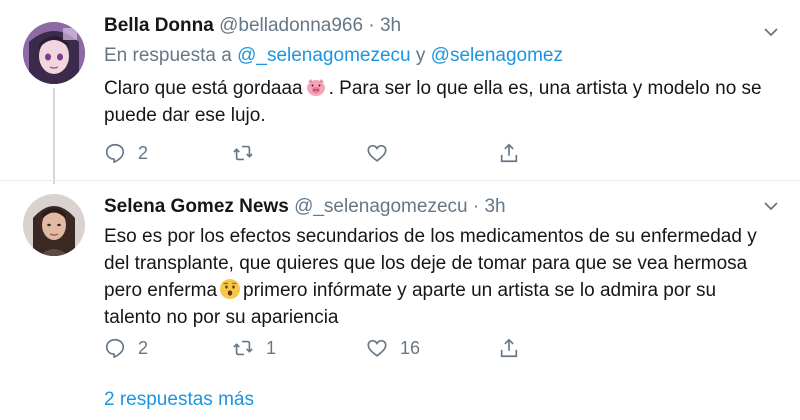  What do you see at coordinates (179, 400) in the screenshot?
I see `more-replies-link: 2 respuestas más` at bounding box center [179, 400].